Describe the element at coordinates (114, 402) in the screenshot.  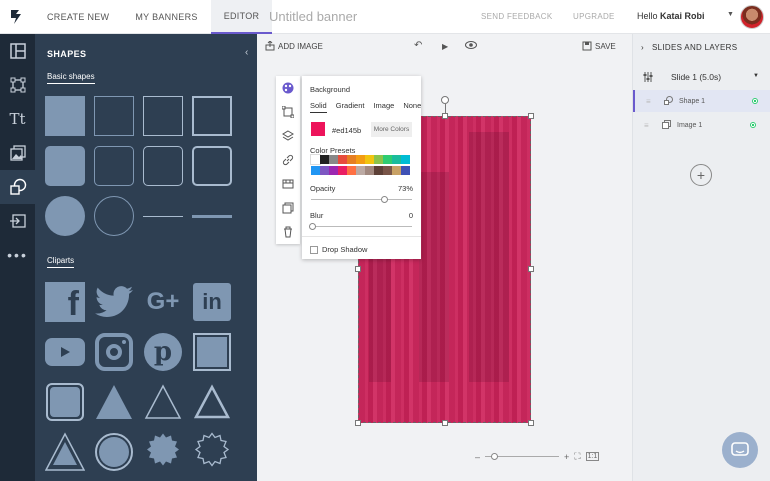
I see `clipart-triangle-filled` at that location.